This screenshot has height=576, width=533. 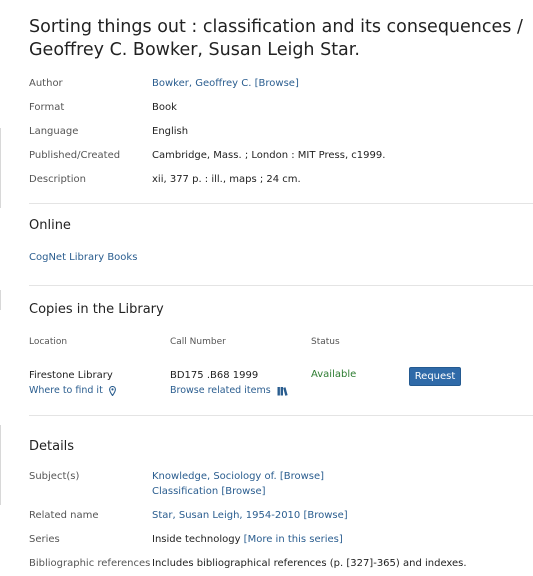 What do you see at coordinates (214, 476) in the screenshot?
I see `subject-link: Knowledge, Sociology of.` at bounding box center [214, 476].